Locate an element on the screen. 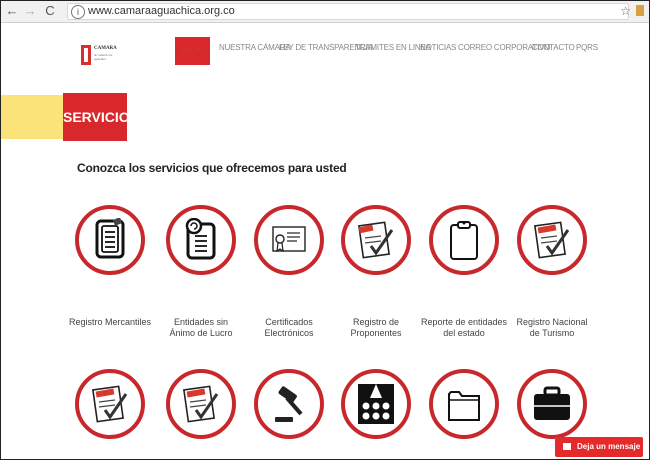 This screenshot has height=460, width=650. service-label: Registro Nacional de Turismo is located at coordinates (552, 327).